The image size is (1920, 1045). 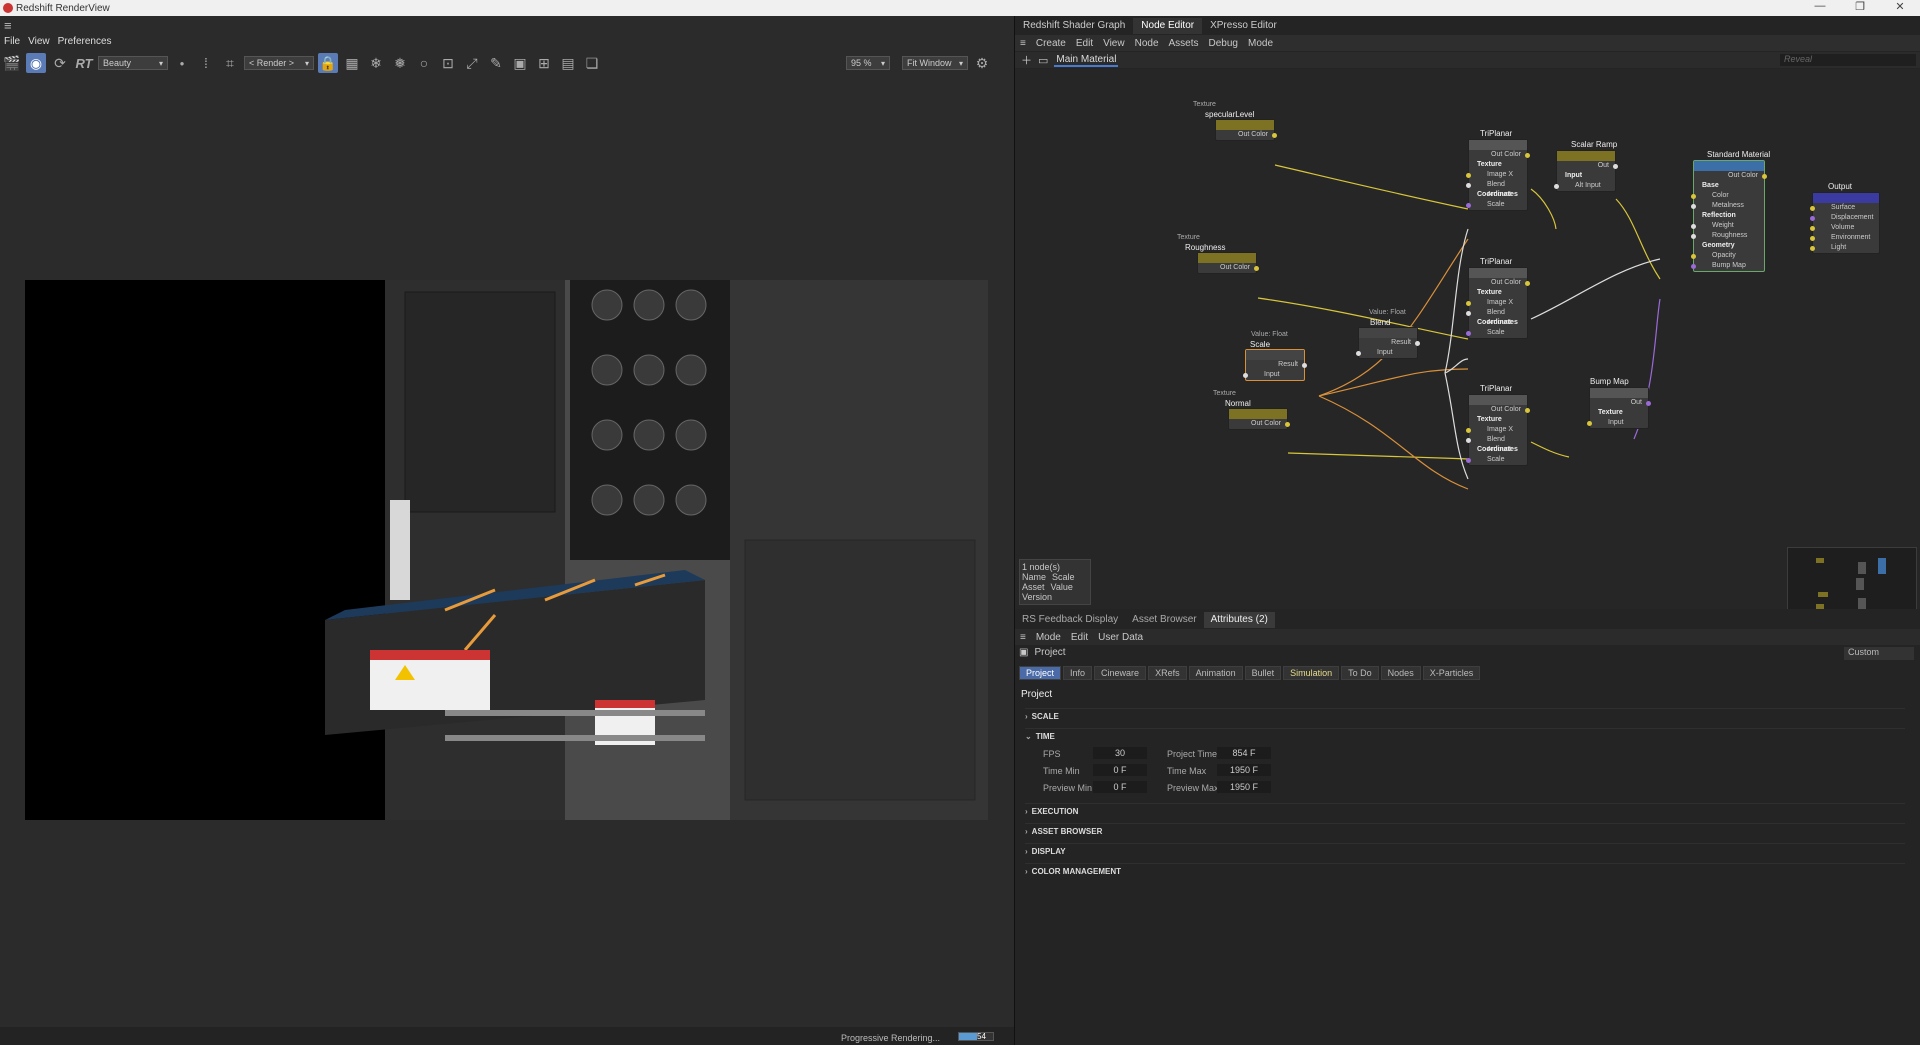 What do you see at coordinates (1820, 6) in the screenshot?
I see `minimize-icon: —` at bounding box center [1820, 6].